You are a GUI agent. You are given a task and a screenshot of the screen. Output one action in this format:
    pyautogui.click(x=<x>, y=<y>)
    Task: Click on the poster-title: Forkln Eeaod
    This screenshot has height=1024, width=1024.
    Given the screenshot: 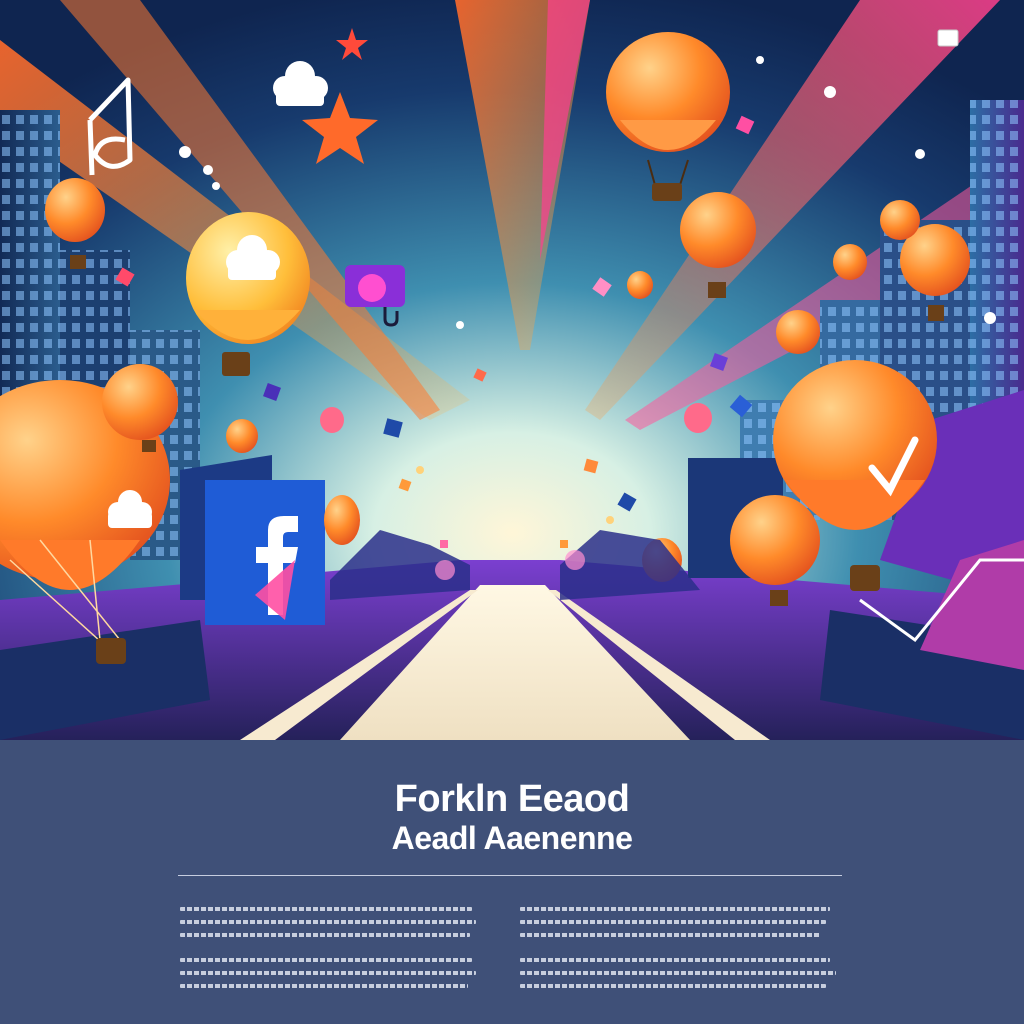 What is the action you would take?
    pyautogui.click(x=512, y=799)
    